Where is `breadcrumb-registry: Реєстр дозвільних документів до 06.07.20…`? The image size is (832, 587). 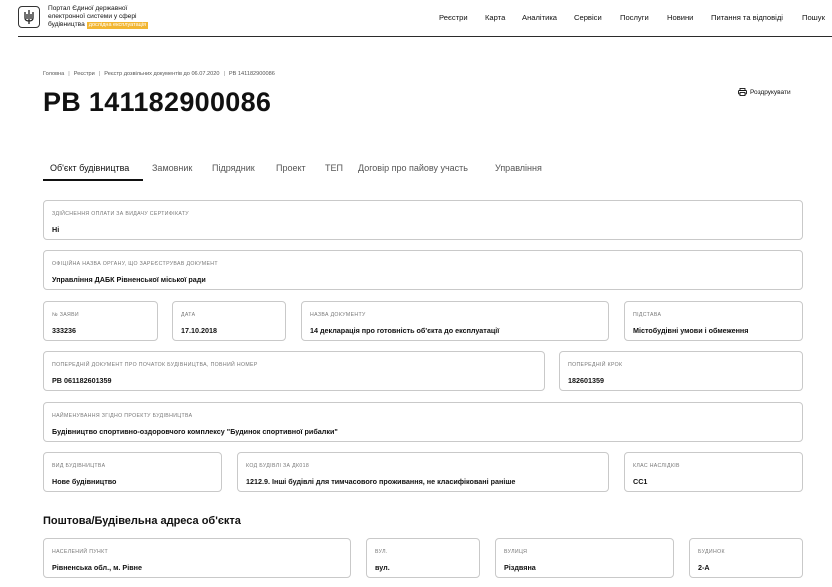 breadcrumb-registry: Реєстр дозвільних документів до 06.07.20… is located at coordinates (161, 74).